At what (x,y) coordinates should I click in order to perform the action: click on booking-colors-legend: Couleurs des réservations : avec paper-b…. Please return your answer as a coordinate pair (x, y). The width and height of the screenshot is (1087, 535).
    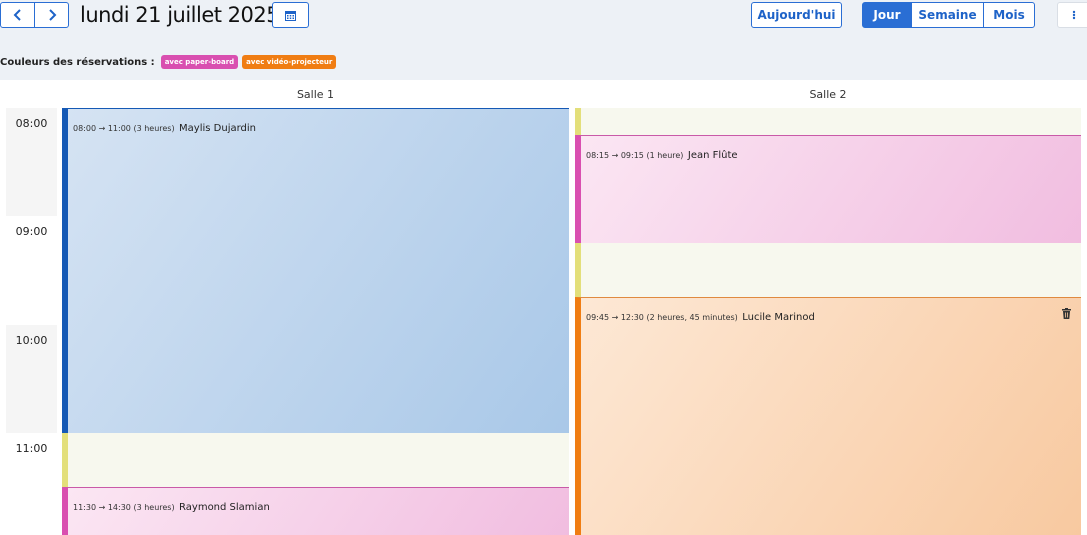
    Looking at the image, I should click on (168, 62).